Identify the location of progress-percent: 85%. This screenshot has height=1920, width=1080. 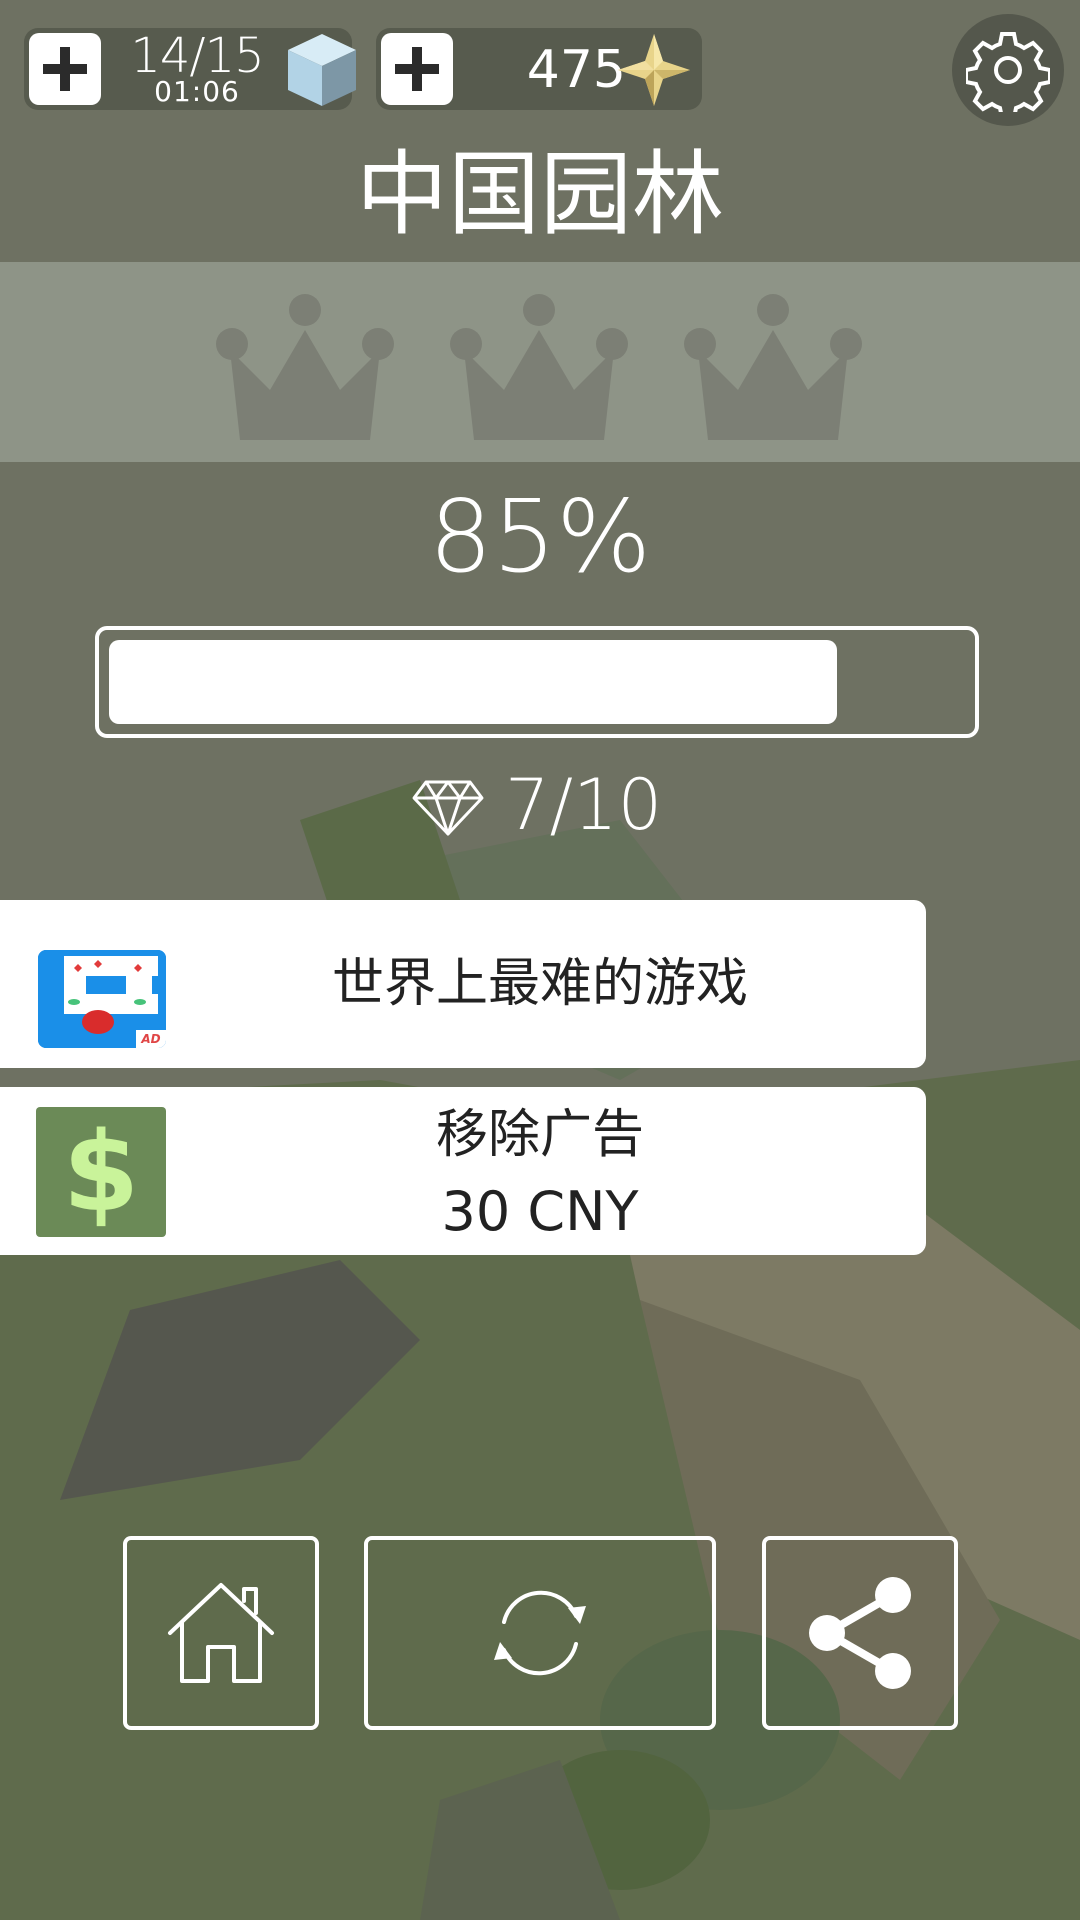
(540, 536).